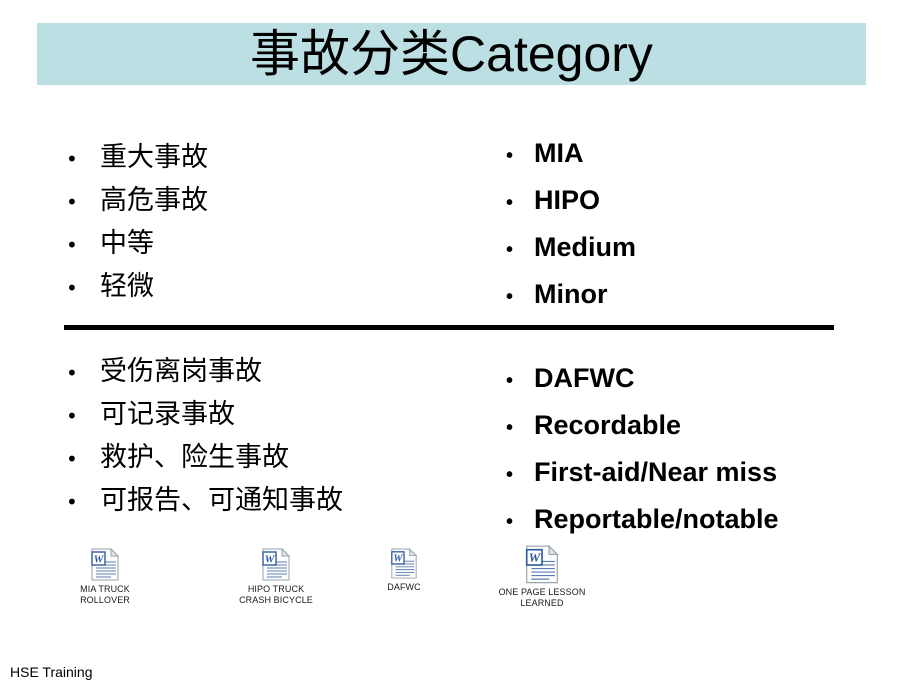 The width and height of the screenshot is (920, 690). I want to click on attachment-one-page-lesson-learned: W ONE PAGE LESSON LEARNED, so click(542, 577).